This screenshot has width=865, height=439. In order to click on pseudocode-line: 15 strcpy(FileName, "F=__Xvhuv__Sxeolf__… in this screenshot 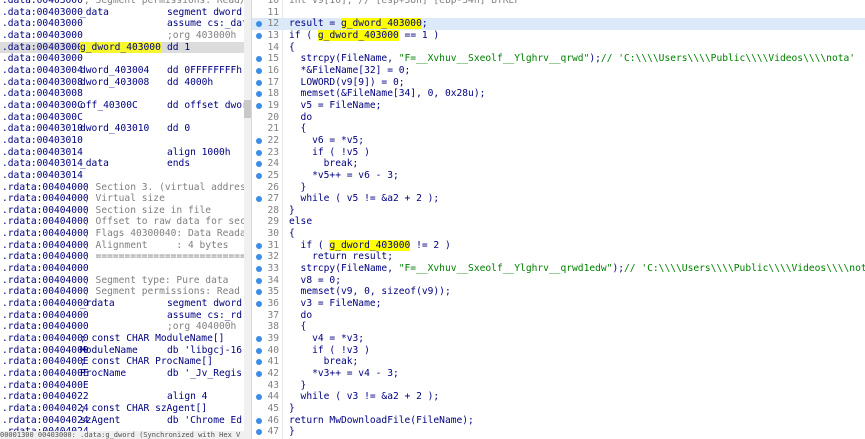, I will do `click(558, 59)`.